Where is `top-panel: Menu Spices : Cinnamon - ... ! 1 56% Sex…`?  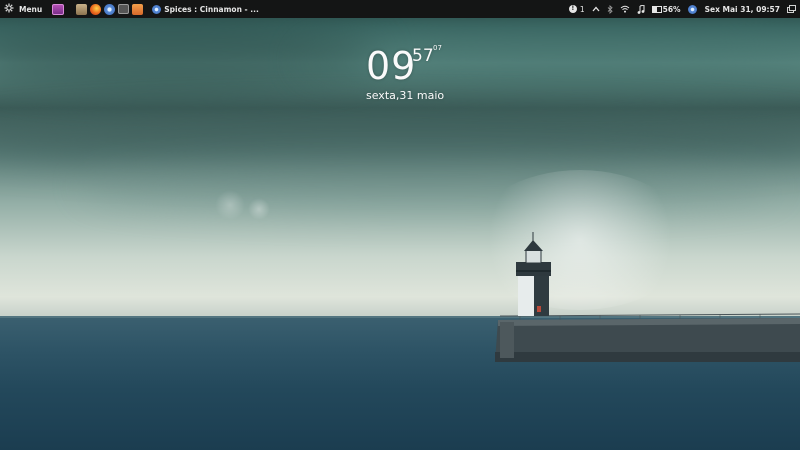 top-panel: Menu Spices : Cinnamon - ... ! 1 56% Sex… is located at coordinates (400, 9).